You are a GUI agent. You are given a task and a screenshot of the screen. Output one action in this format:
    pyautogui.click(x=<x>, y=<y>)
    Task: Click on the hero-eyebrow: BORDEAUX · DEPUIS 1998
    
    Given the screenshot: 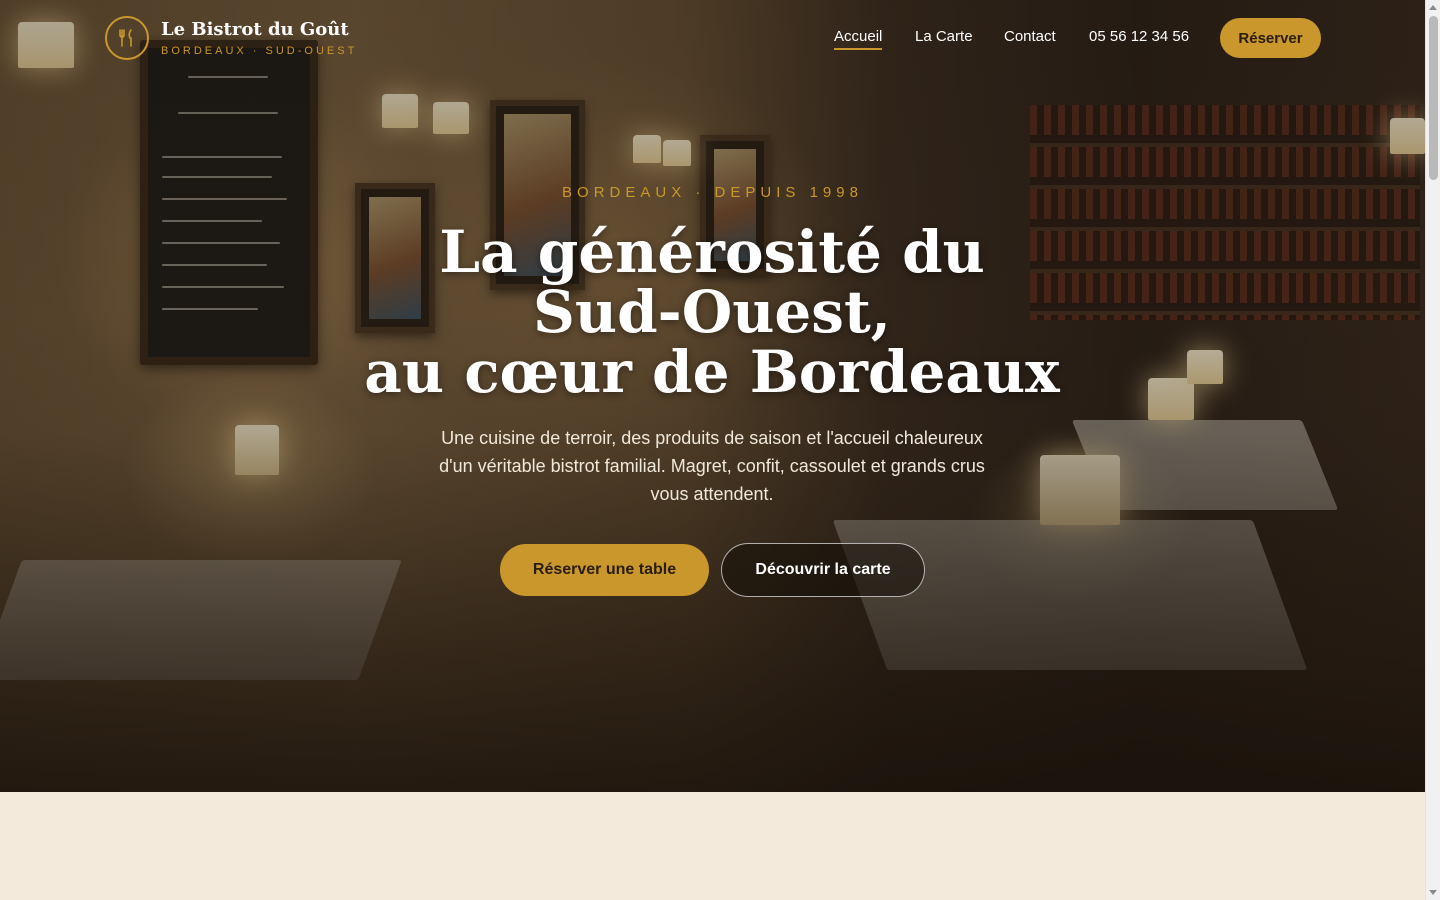 What is the action you would take?
    pyautogui.click(x=712, y=192)
    